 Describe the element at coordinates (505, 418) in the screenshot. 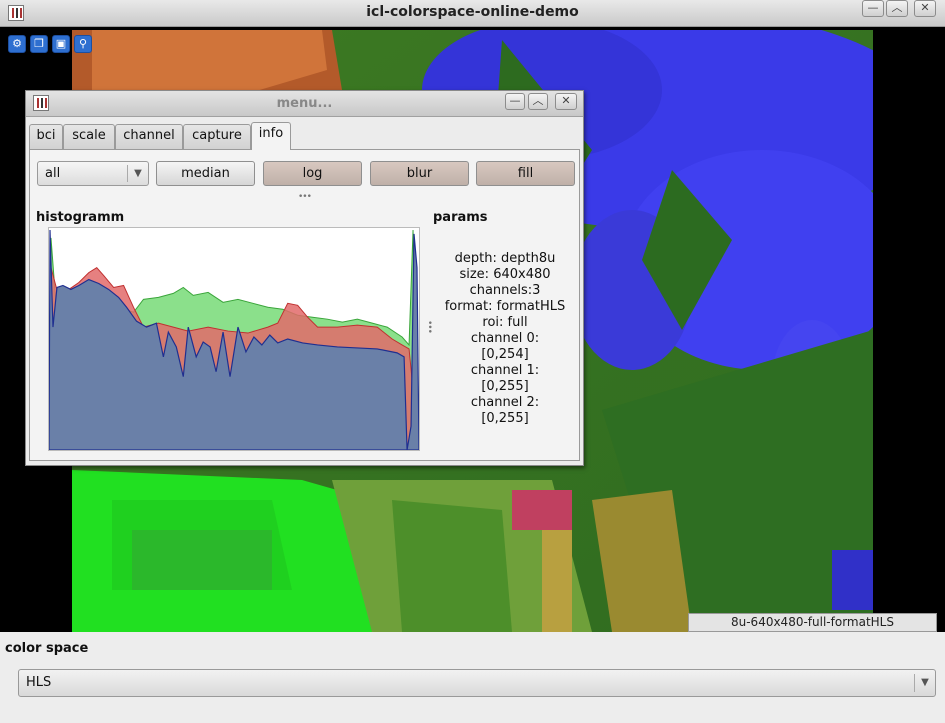

I see `param-channel2-range: [0,255]` at that location.